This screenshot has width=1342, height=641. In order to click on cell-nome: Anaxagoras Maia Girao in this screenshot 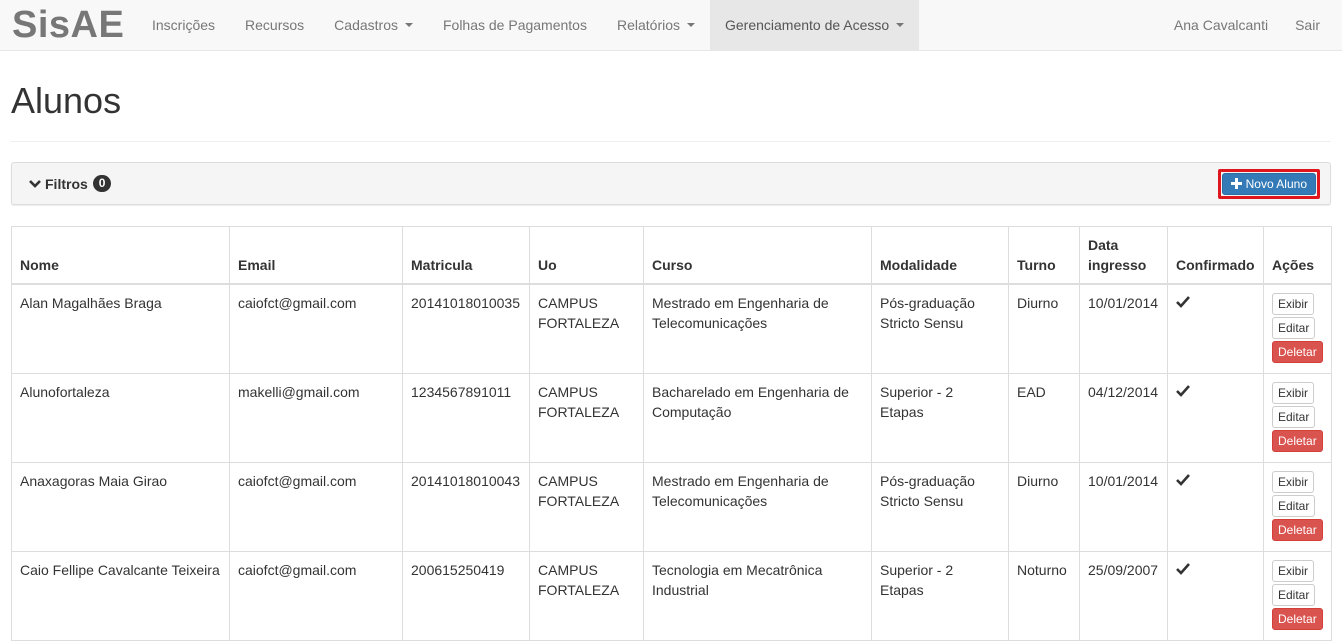, I will do `click(120, 507)`.